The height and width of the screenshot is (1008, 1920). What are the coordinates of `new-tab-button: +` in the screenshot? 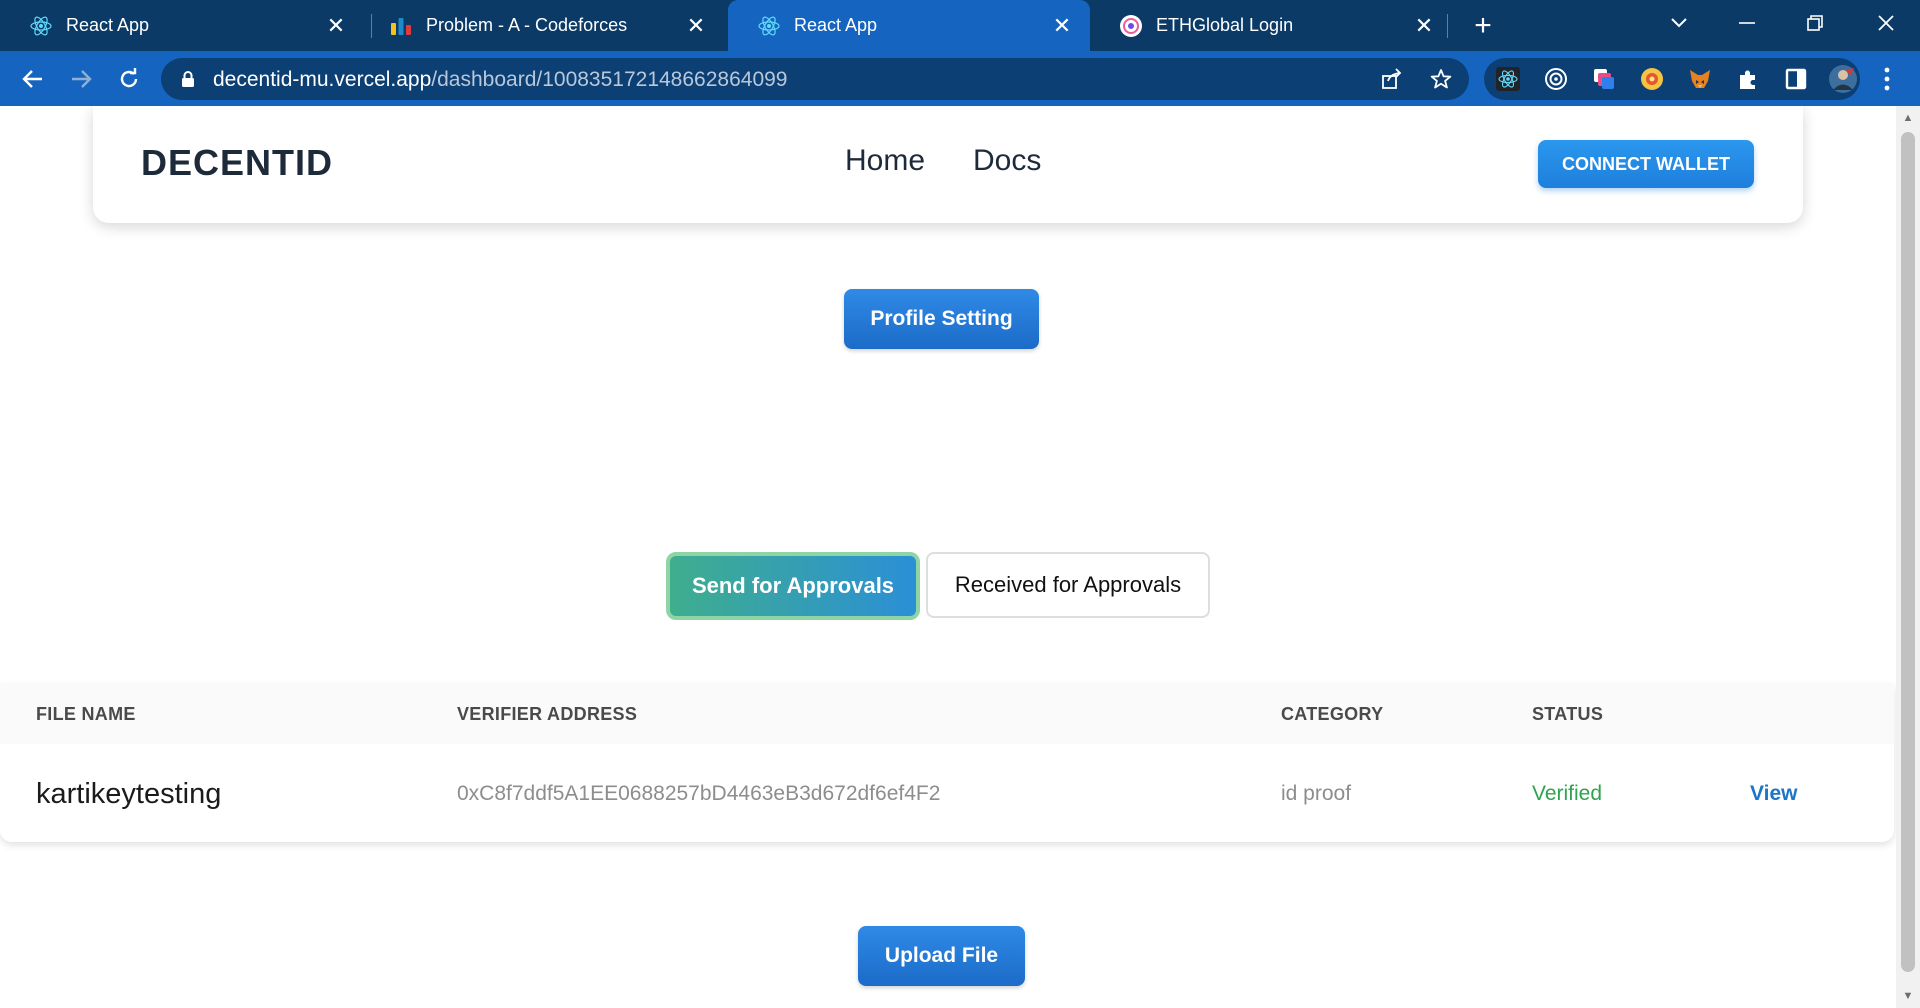 It's located at (1483, 26).